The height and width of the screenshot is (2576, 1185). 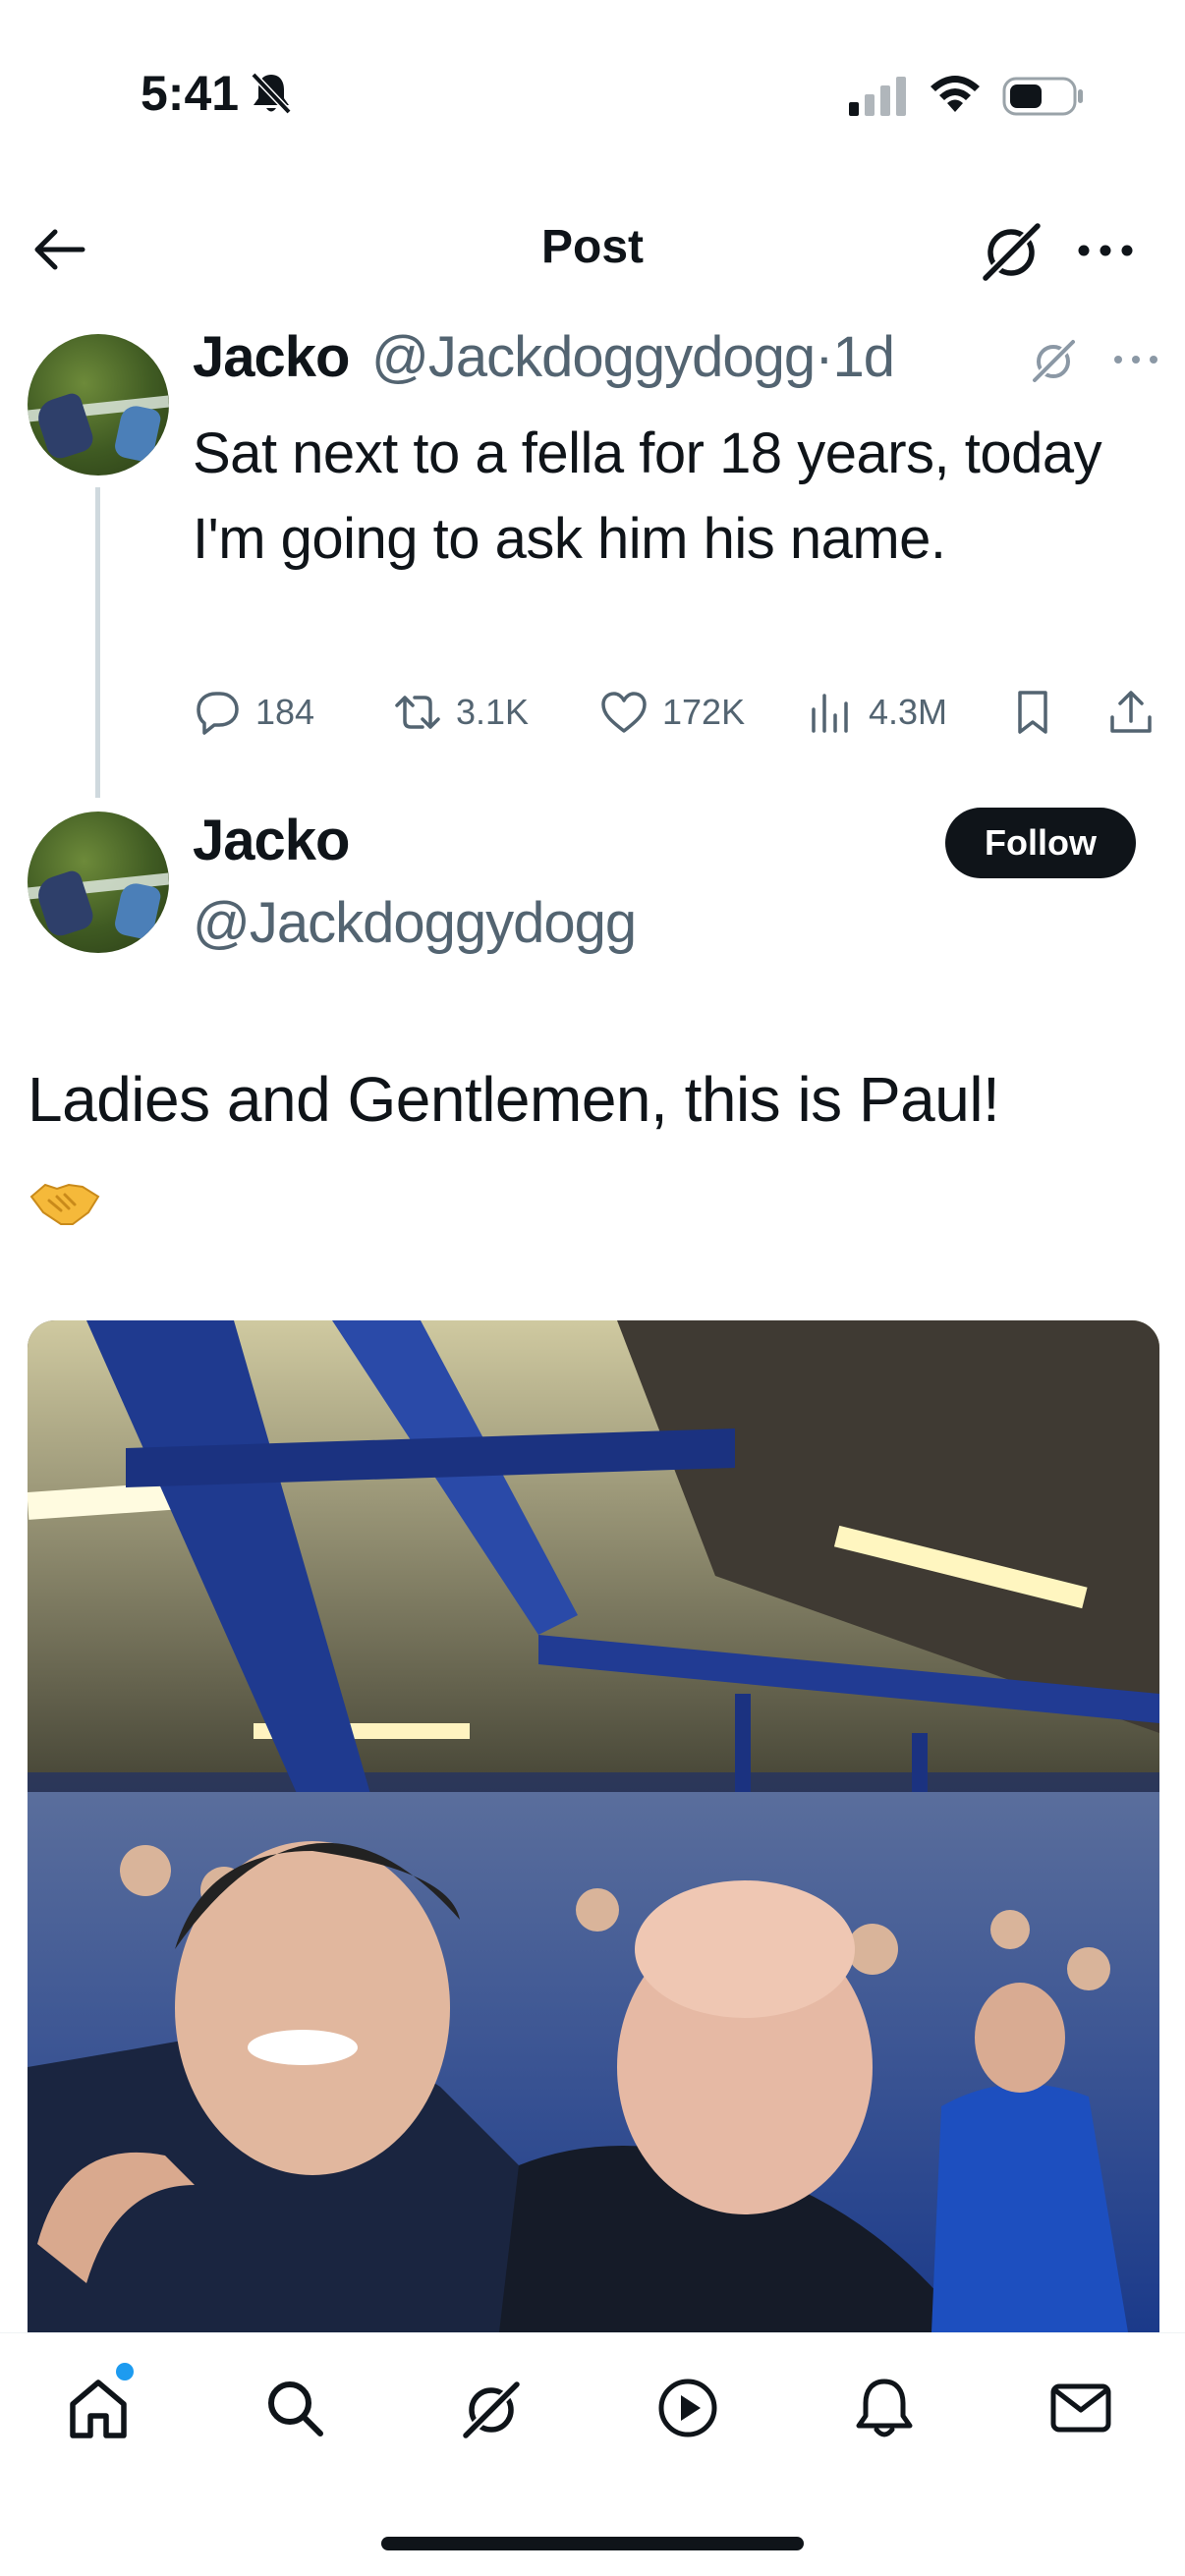 I want to click on search-icon, so click(x=295, y=2408).